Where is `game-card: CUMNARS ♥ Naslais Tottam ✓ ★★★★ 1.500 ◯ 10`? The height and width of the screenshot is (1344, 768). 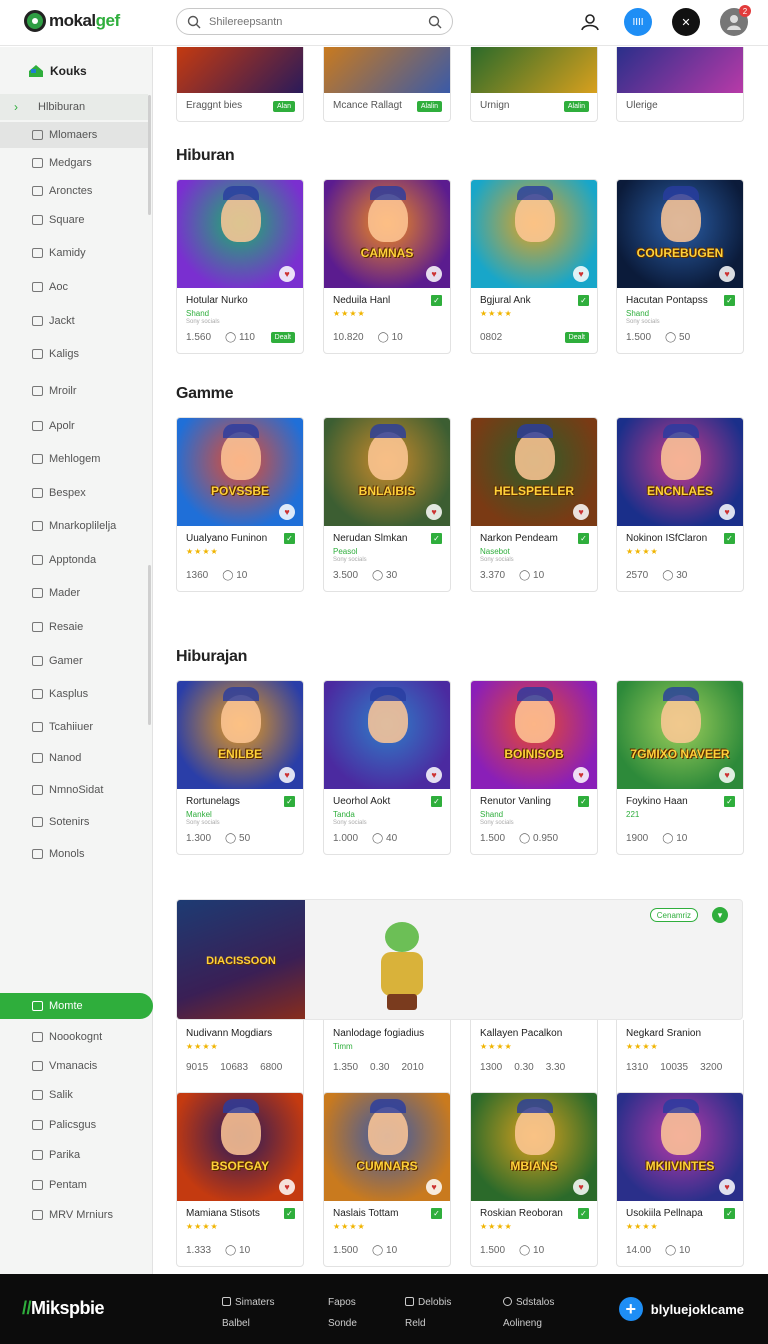
game-card: CUMNARS ♥ Naslais Tottam ✓ ★★★★ 1.500 ◯ 10 is located at coordinates (387, 1179).